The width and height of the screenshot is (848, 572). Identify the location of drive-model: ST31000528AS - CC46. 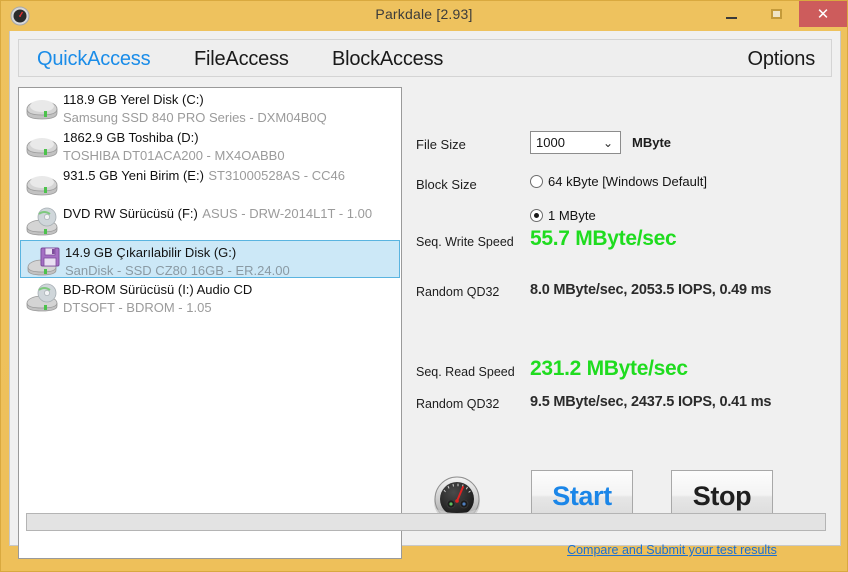
(276, 175).